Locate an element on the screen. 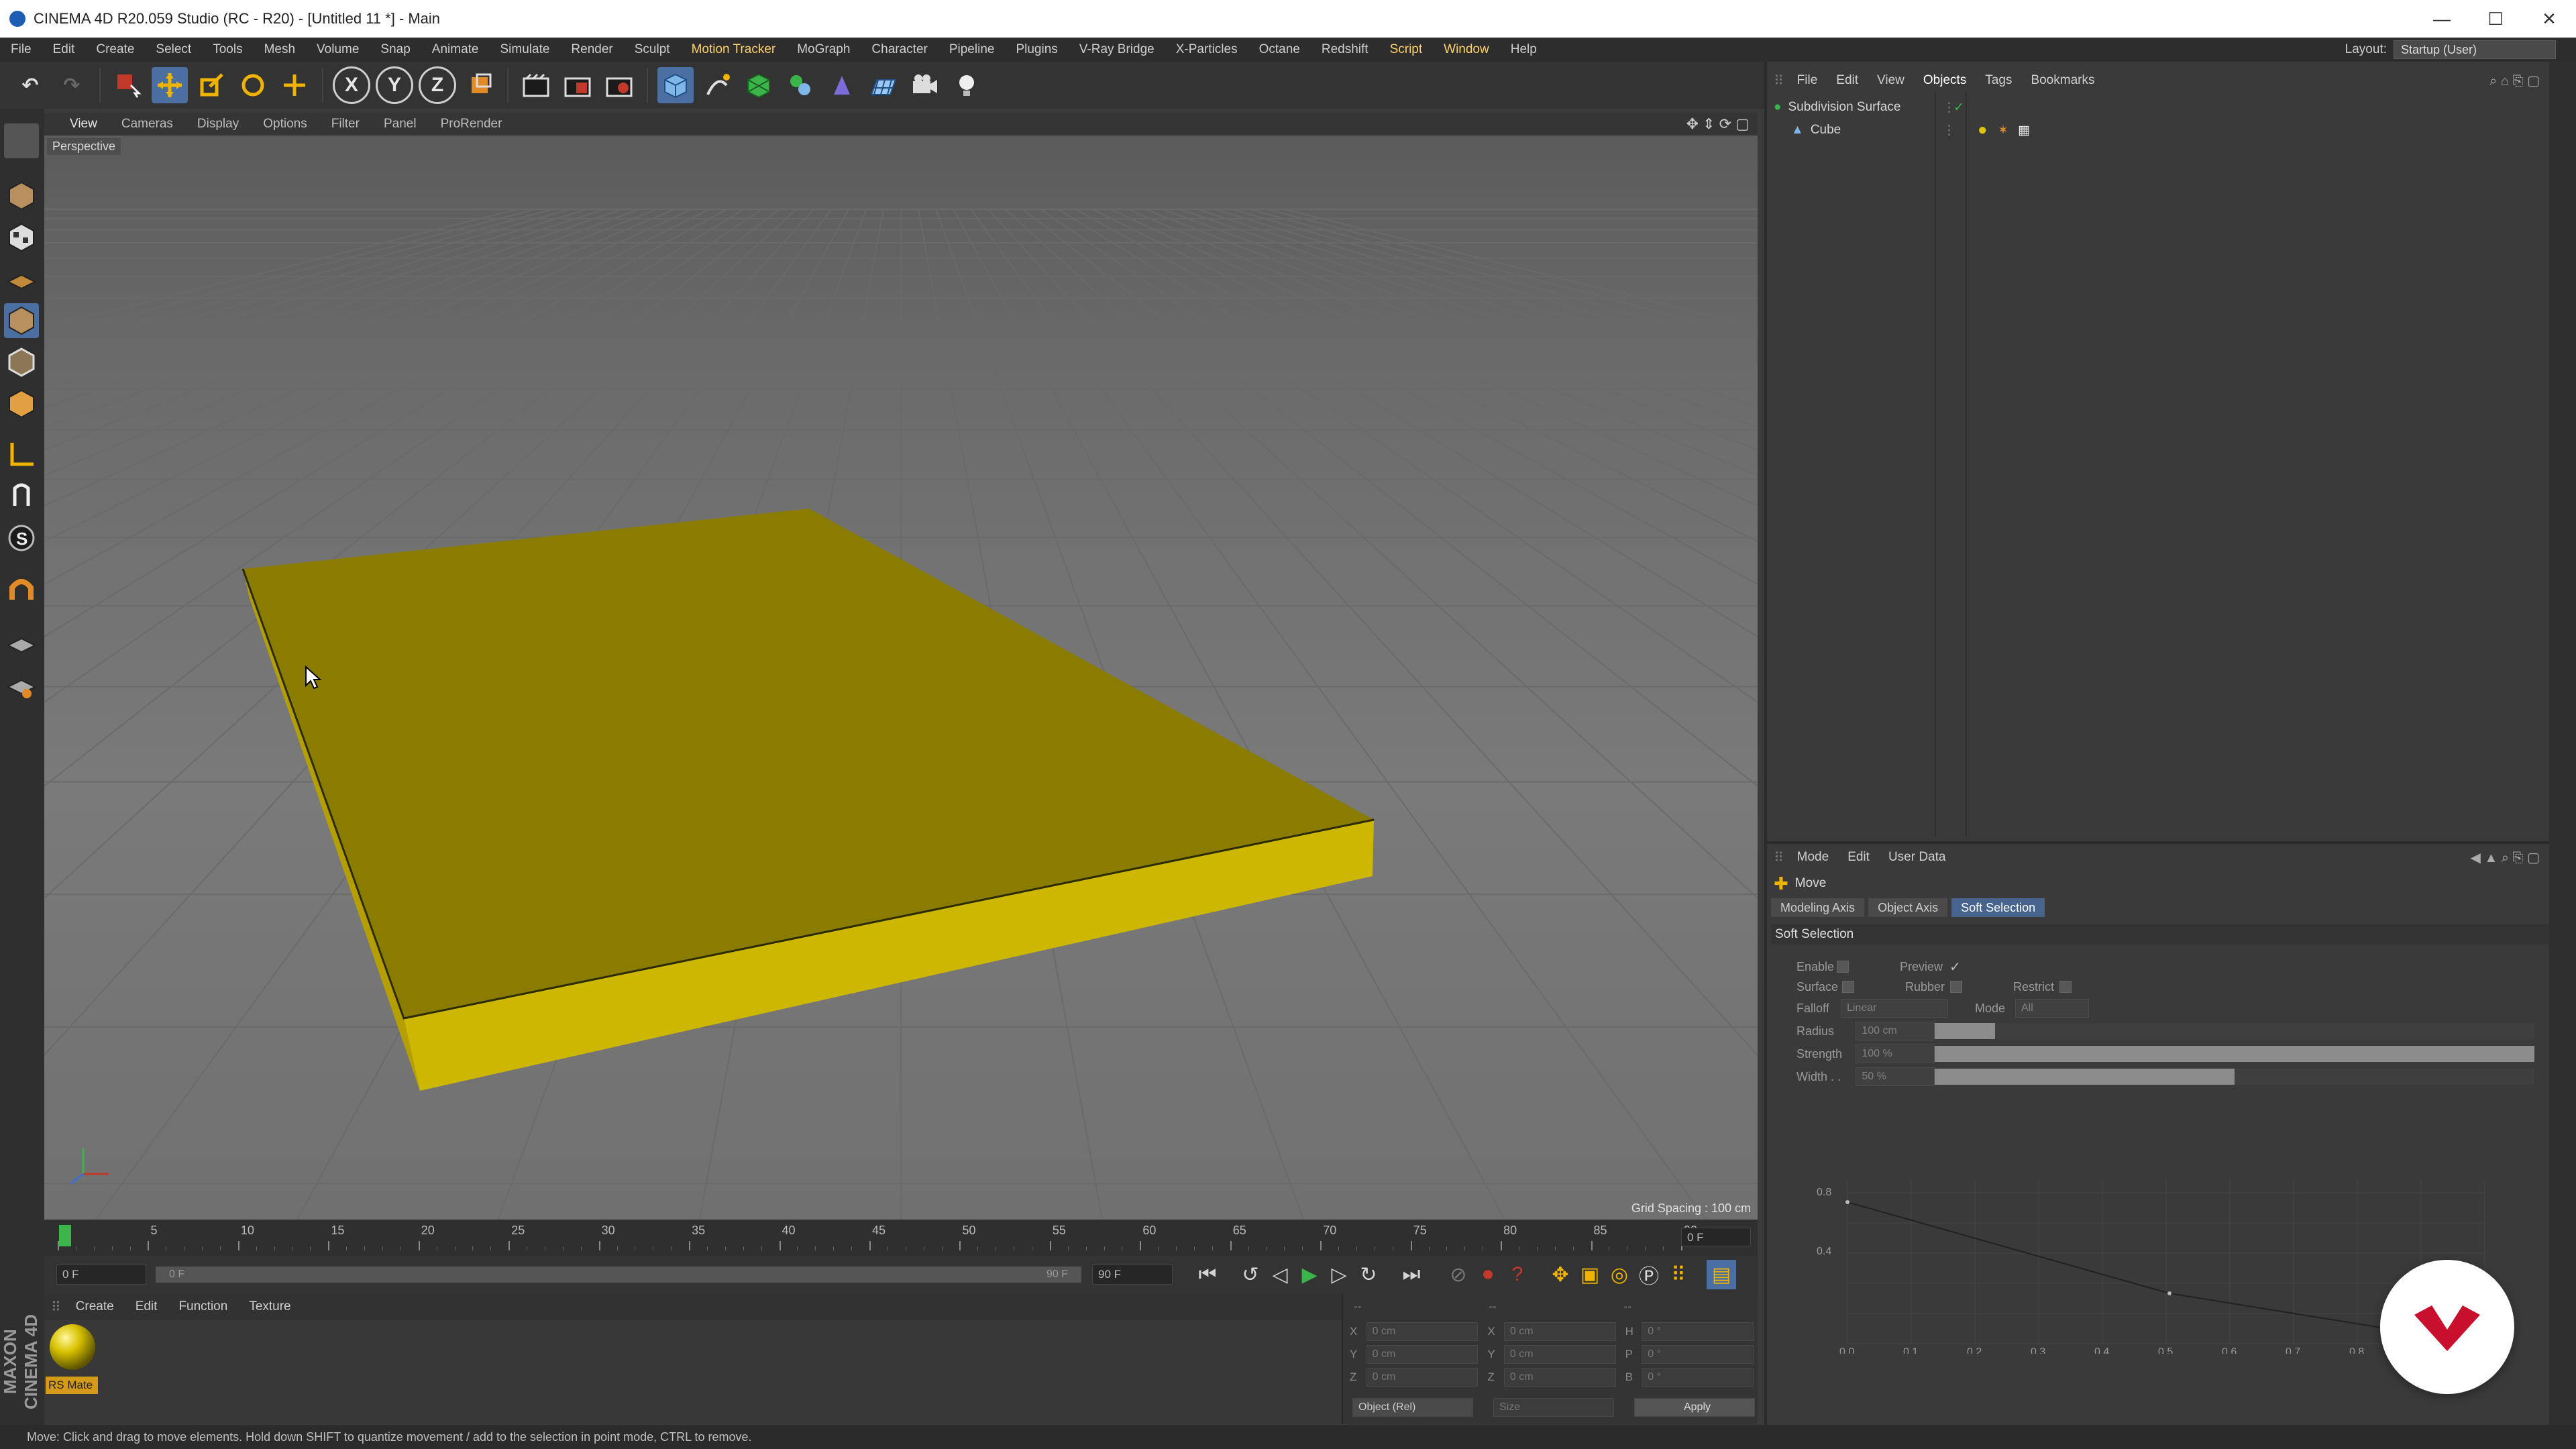  rubber-checkbox is located at coordinates (1956, 987).